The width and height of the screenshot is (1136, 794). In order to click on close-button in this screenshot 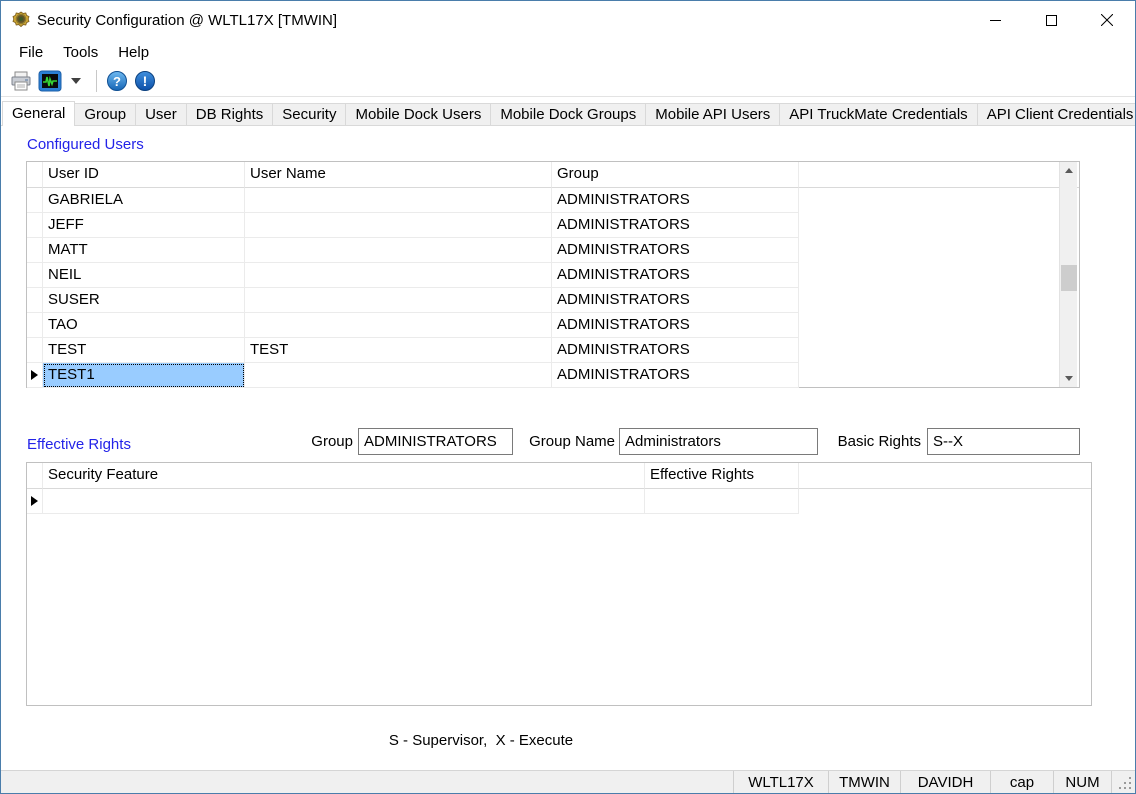, I will do `click(1107, 20)`.